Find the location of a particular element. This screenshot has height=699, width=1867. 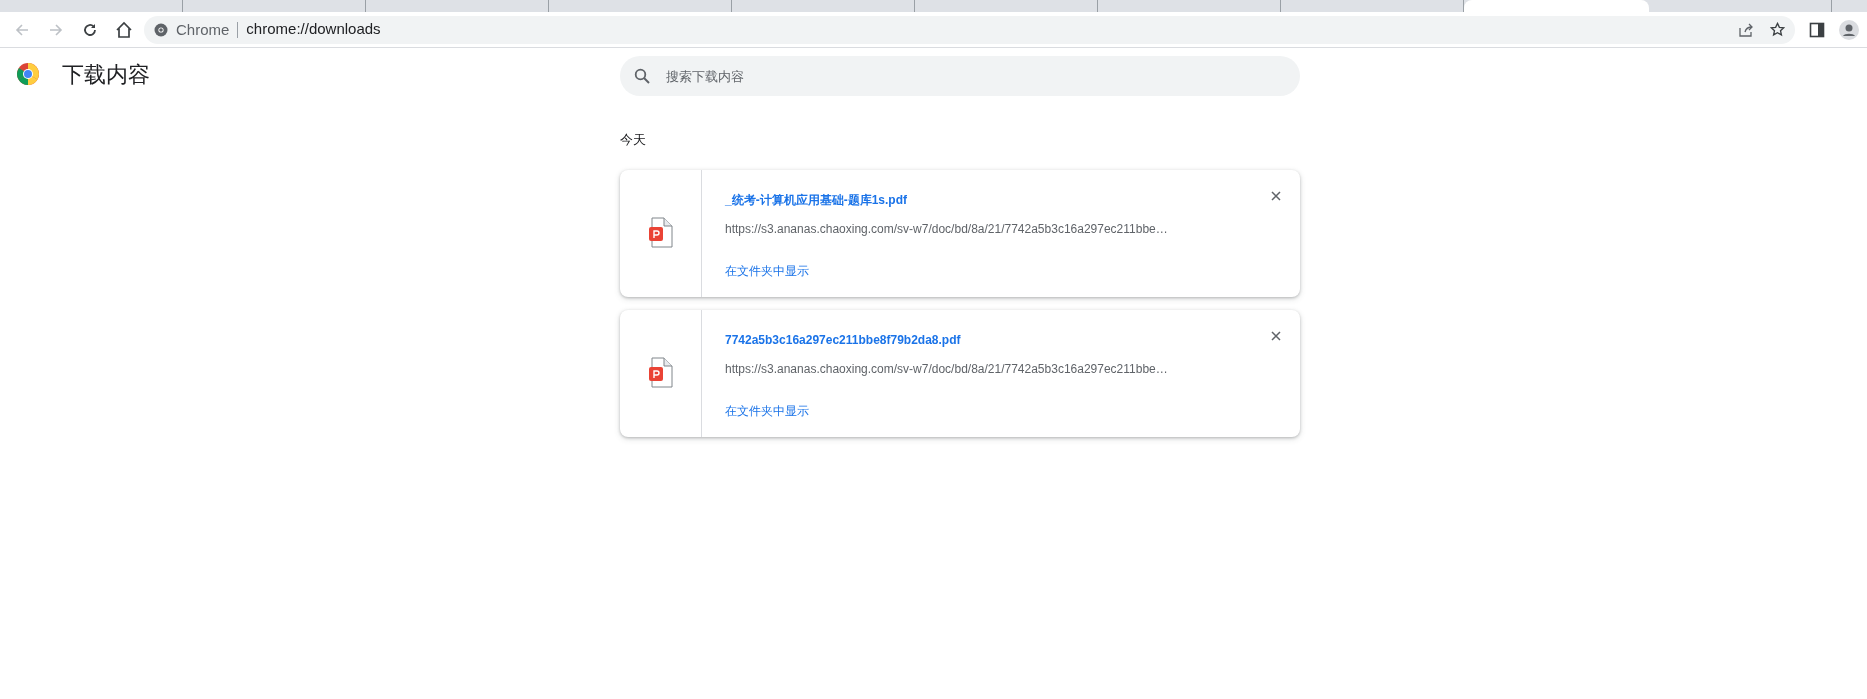

back-arrow-icon is located at coordinates (22, 29).